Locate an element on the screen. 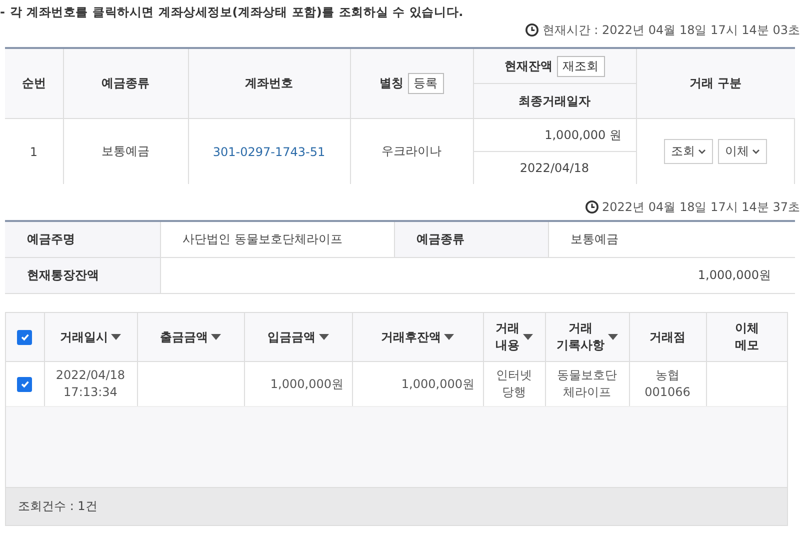 The image size is (800, 538). table-cell: 동물보호단 체라이프 is located at coordinates (587, 383).